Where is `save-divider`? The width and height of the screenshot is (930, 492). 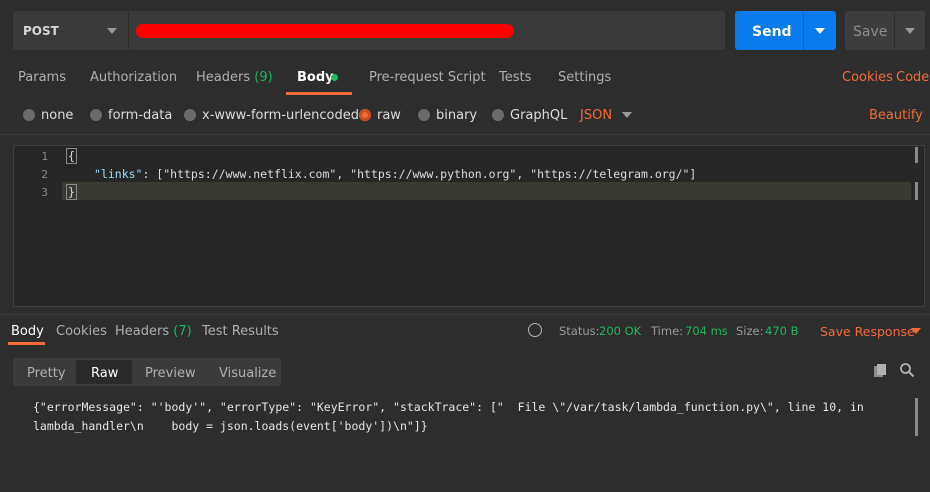 save-divider is located at coordinates (894, 30).